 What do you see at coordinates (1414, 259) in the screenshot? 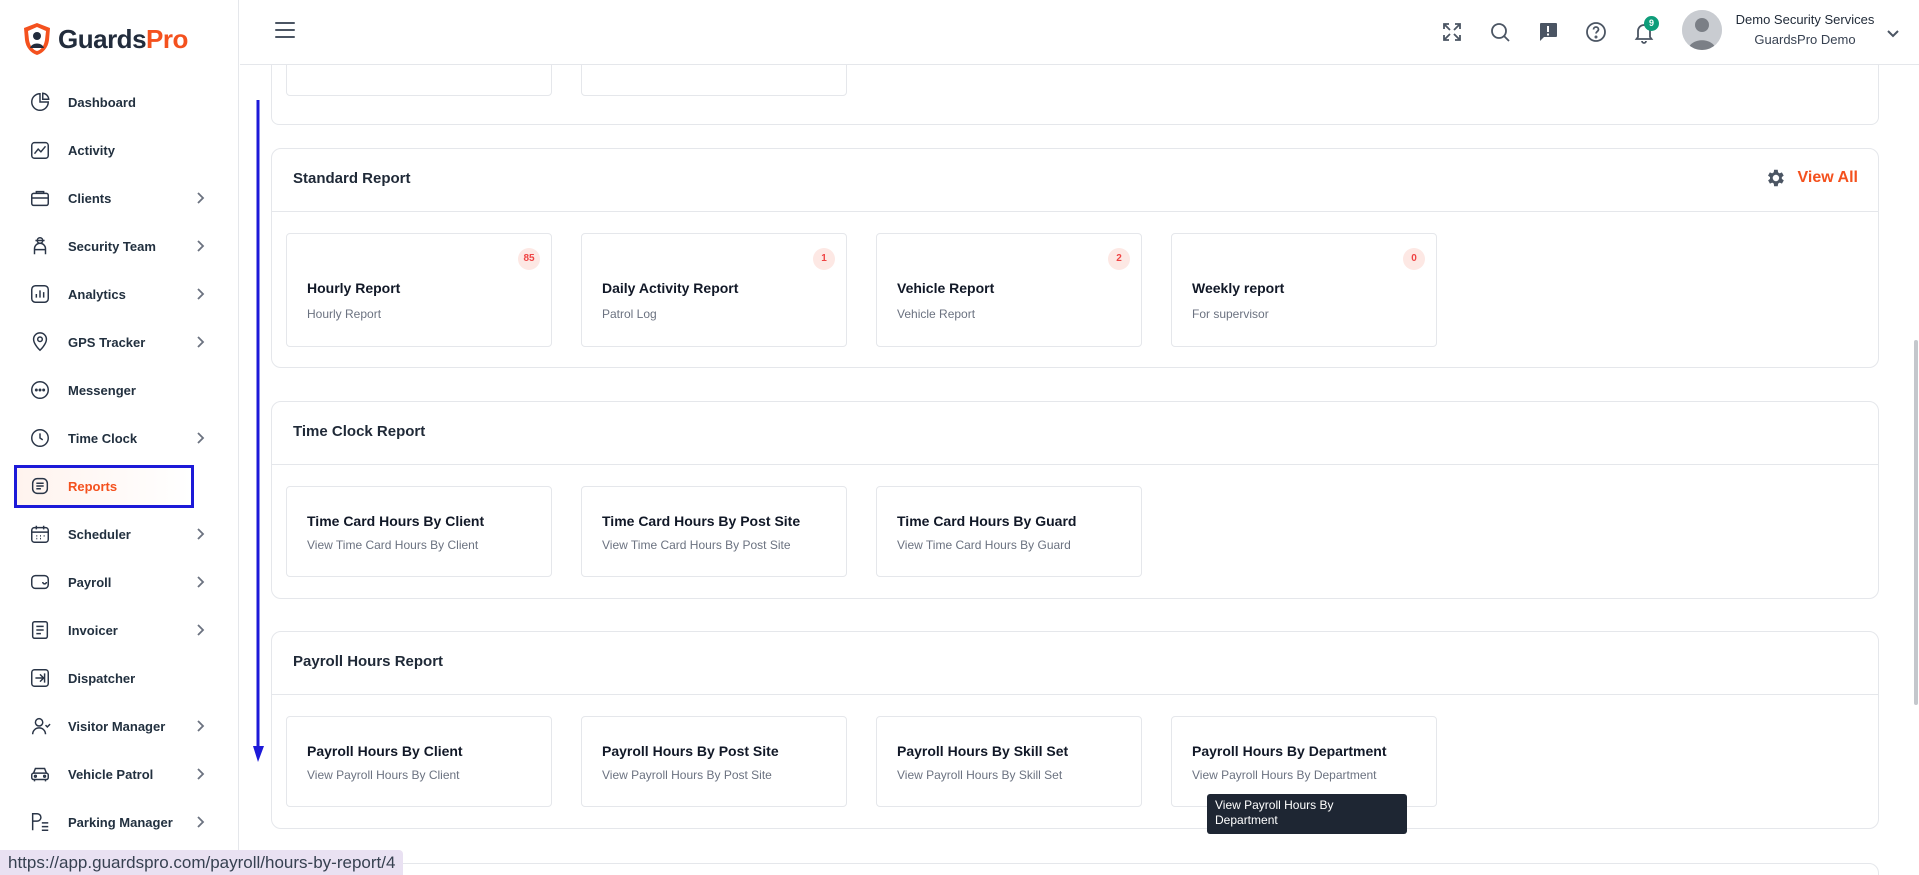
I see `count-badge: 0` at bounding box center [1414, 259].